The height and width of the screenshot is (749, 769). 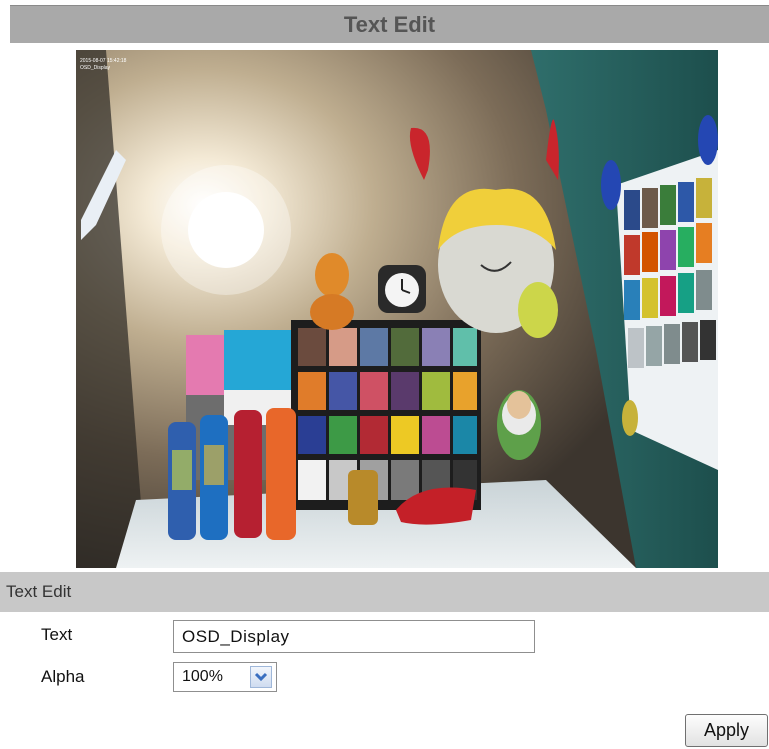 I want to click on alpha-select-value: 100%, so click(x=202, y=676).